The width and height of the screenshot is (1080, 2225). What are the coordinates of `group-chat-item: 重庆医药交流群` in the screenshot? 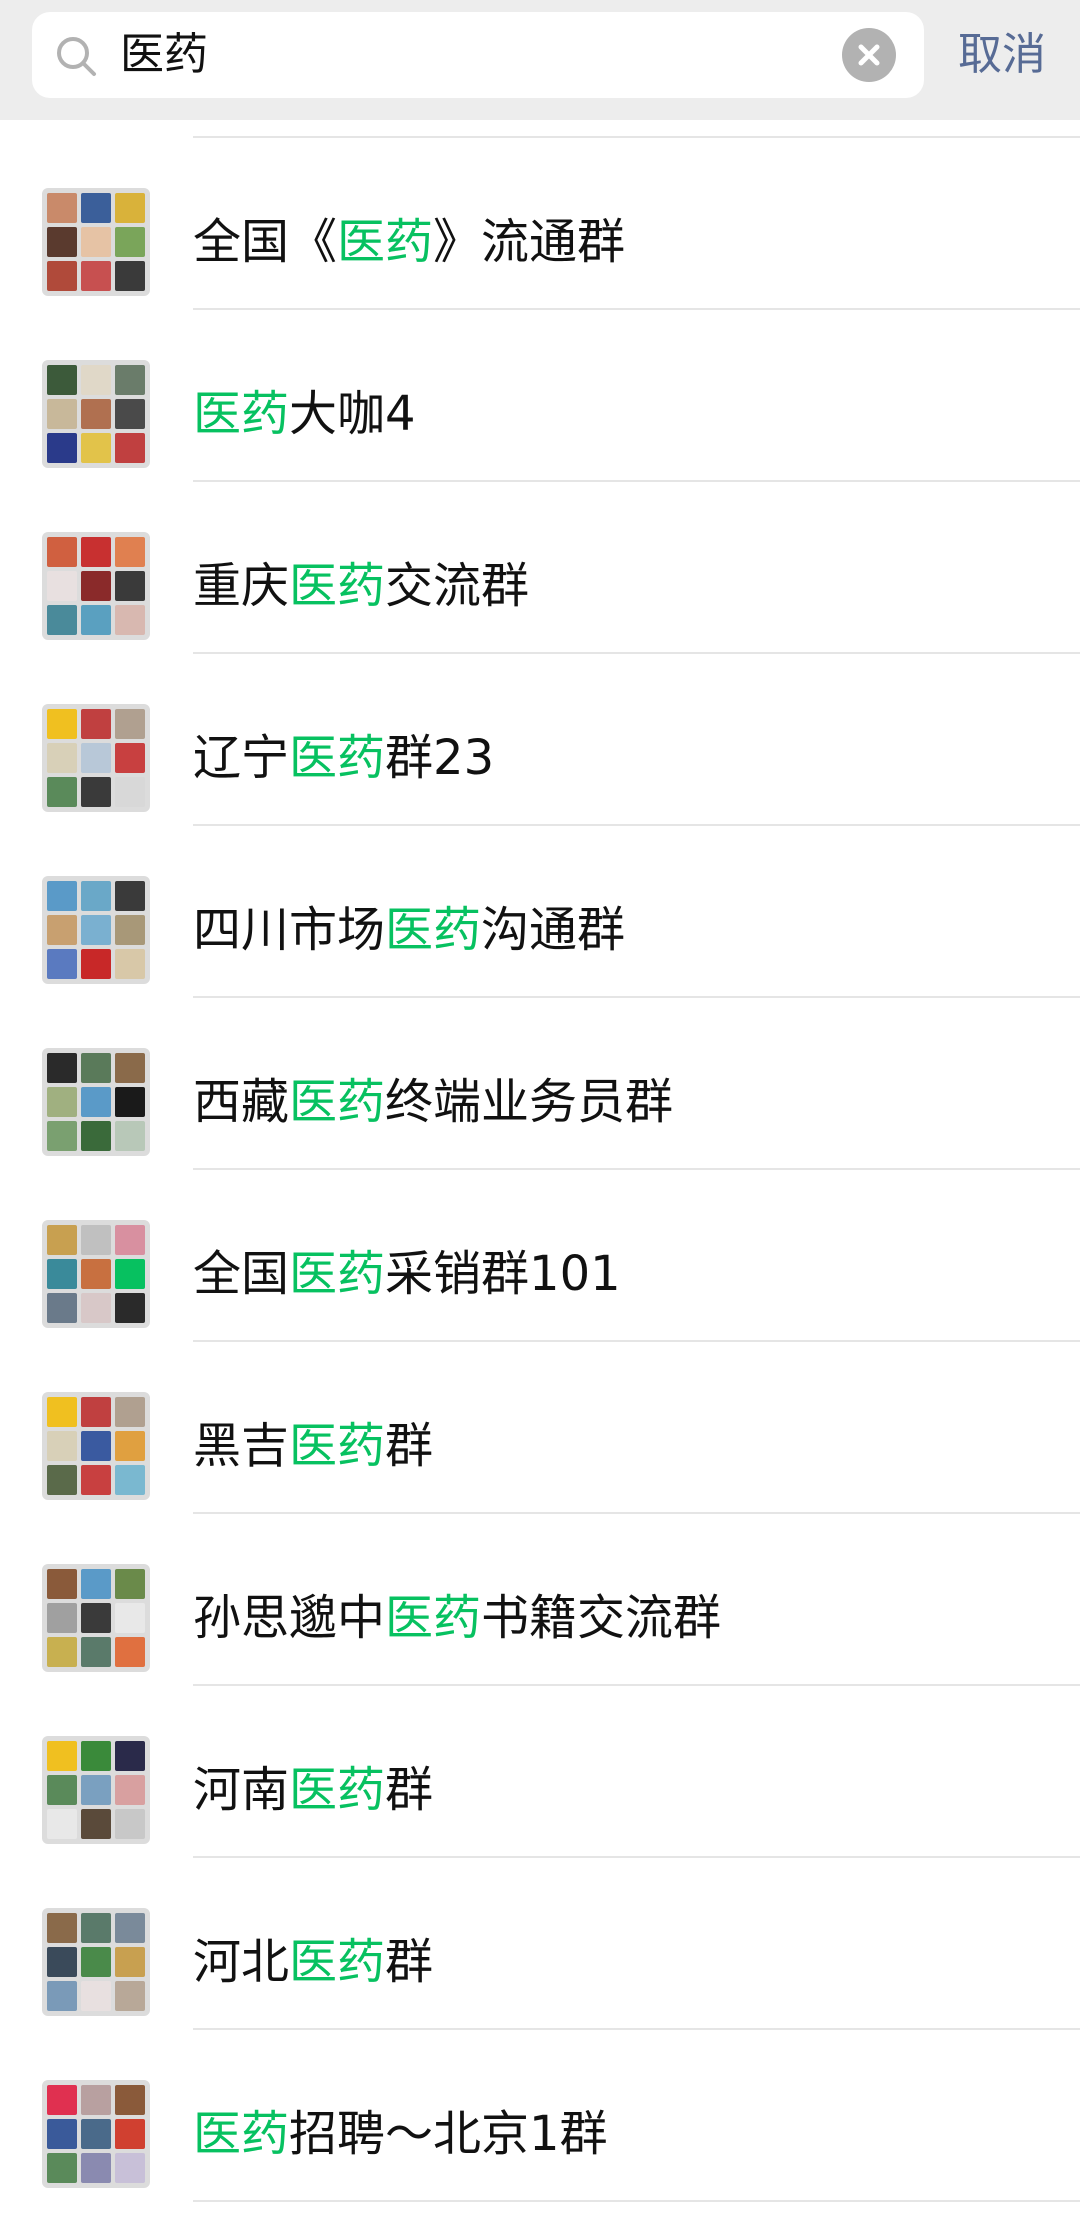 It's located at (540, 568).